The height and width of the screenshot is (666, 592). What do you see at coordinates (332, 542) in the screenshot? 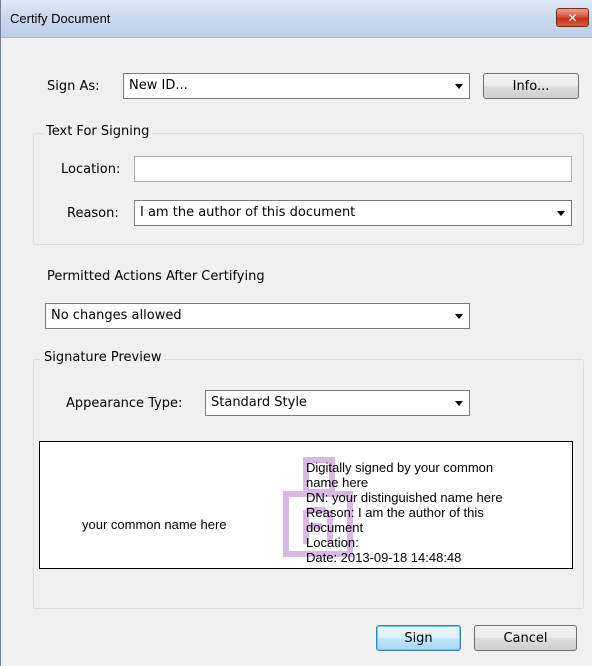
I see `signature-detail-line: Location:` at bounding box center [332, 542].